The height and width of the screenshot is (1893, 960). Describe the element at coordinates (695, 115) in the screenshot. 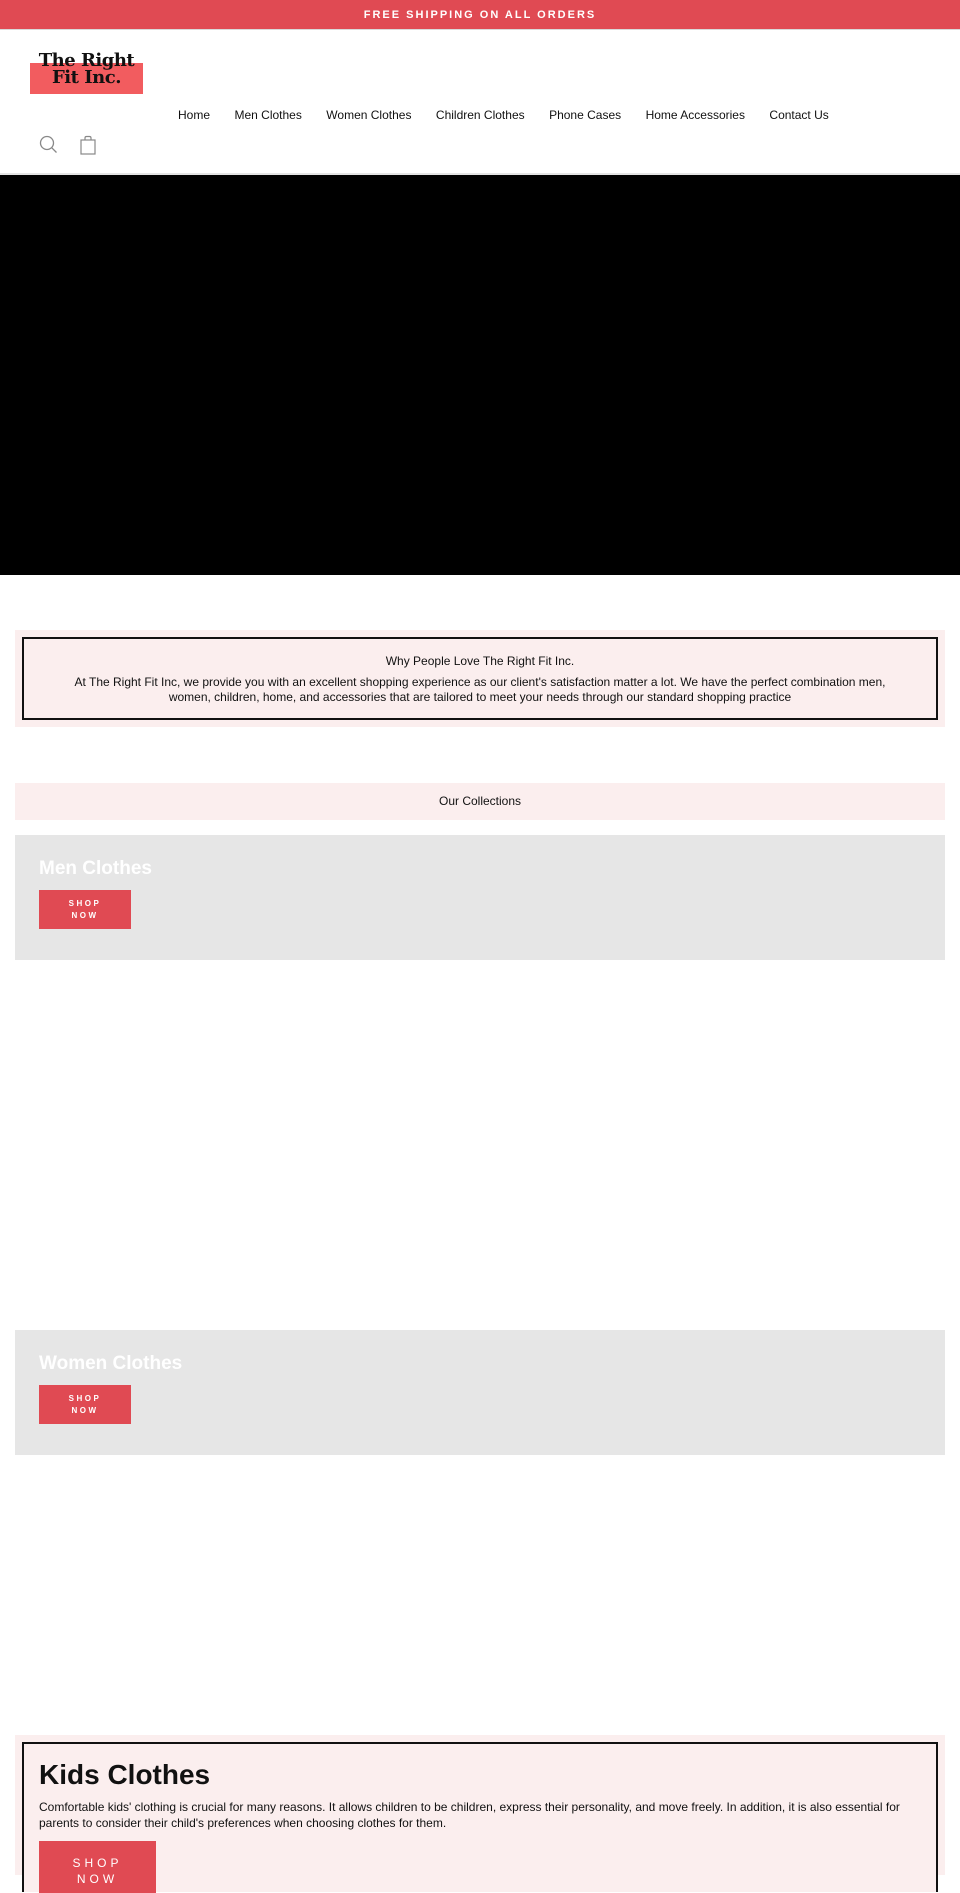

I see `nav-home-accessories: Home Accessories` at that location.